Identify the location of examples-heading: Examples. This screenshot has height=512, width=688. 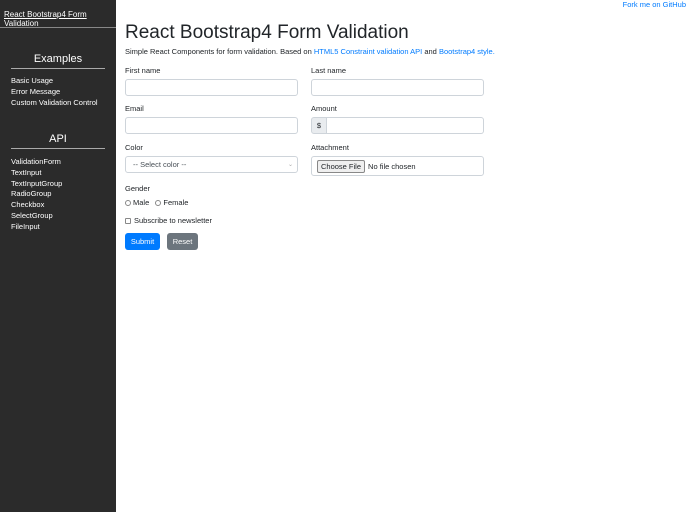
(58, 61).